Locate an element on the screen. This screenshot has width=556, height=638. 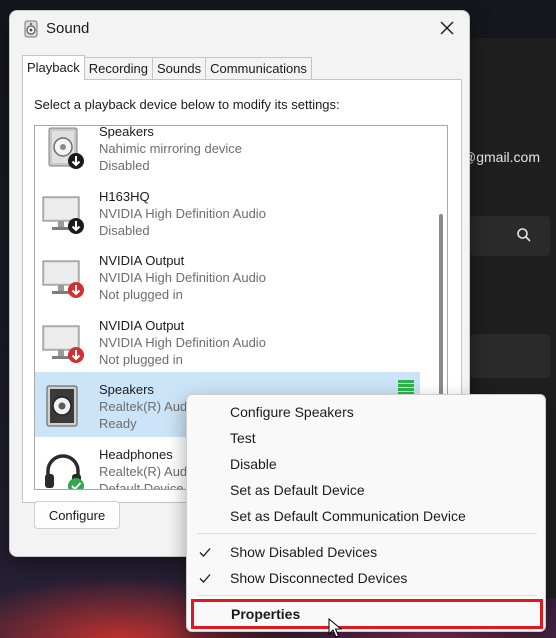
mouse-cursor-icon is located at coordinates (335, 628).